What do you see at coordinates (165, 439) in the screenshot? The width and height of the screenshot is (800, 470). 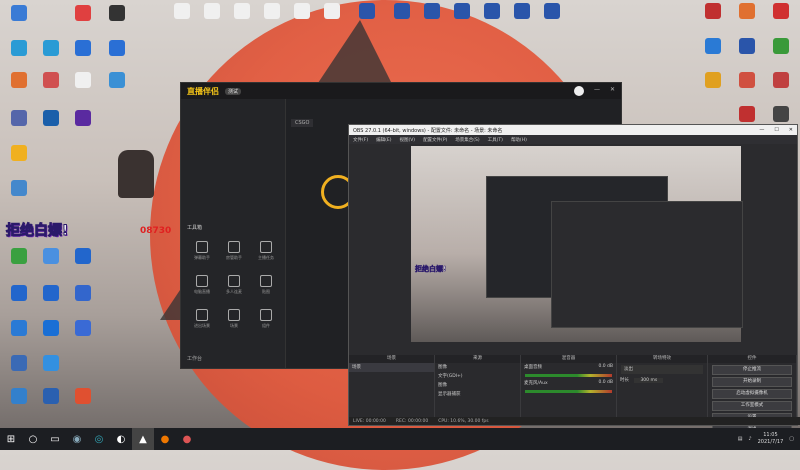 I see `firefox-icon: ●` at bounding box center [165, 439].